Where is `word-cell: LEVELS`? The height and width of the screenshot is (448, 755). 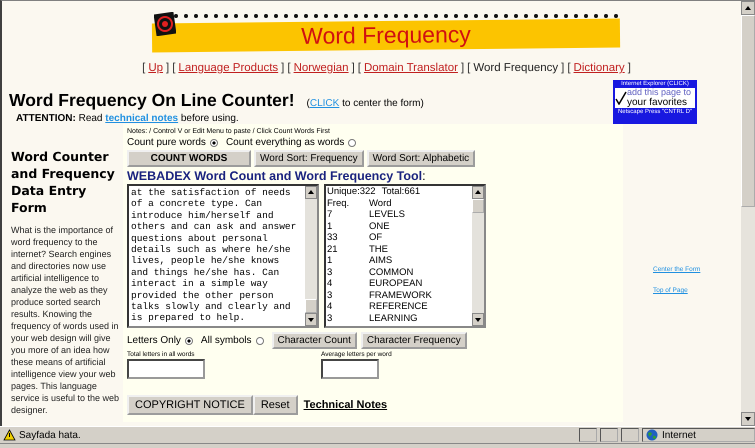
word-cell: LEVELS is located at coordinates (387, 214).